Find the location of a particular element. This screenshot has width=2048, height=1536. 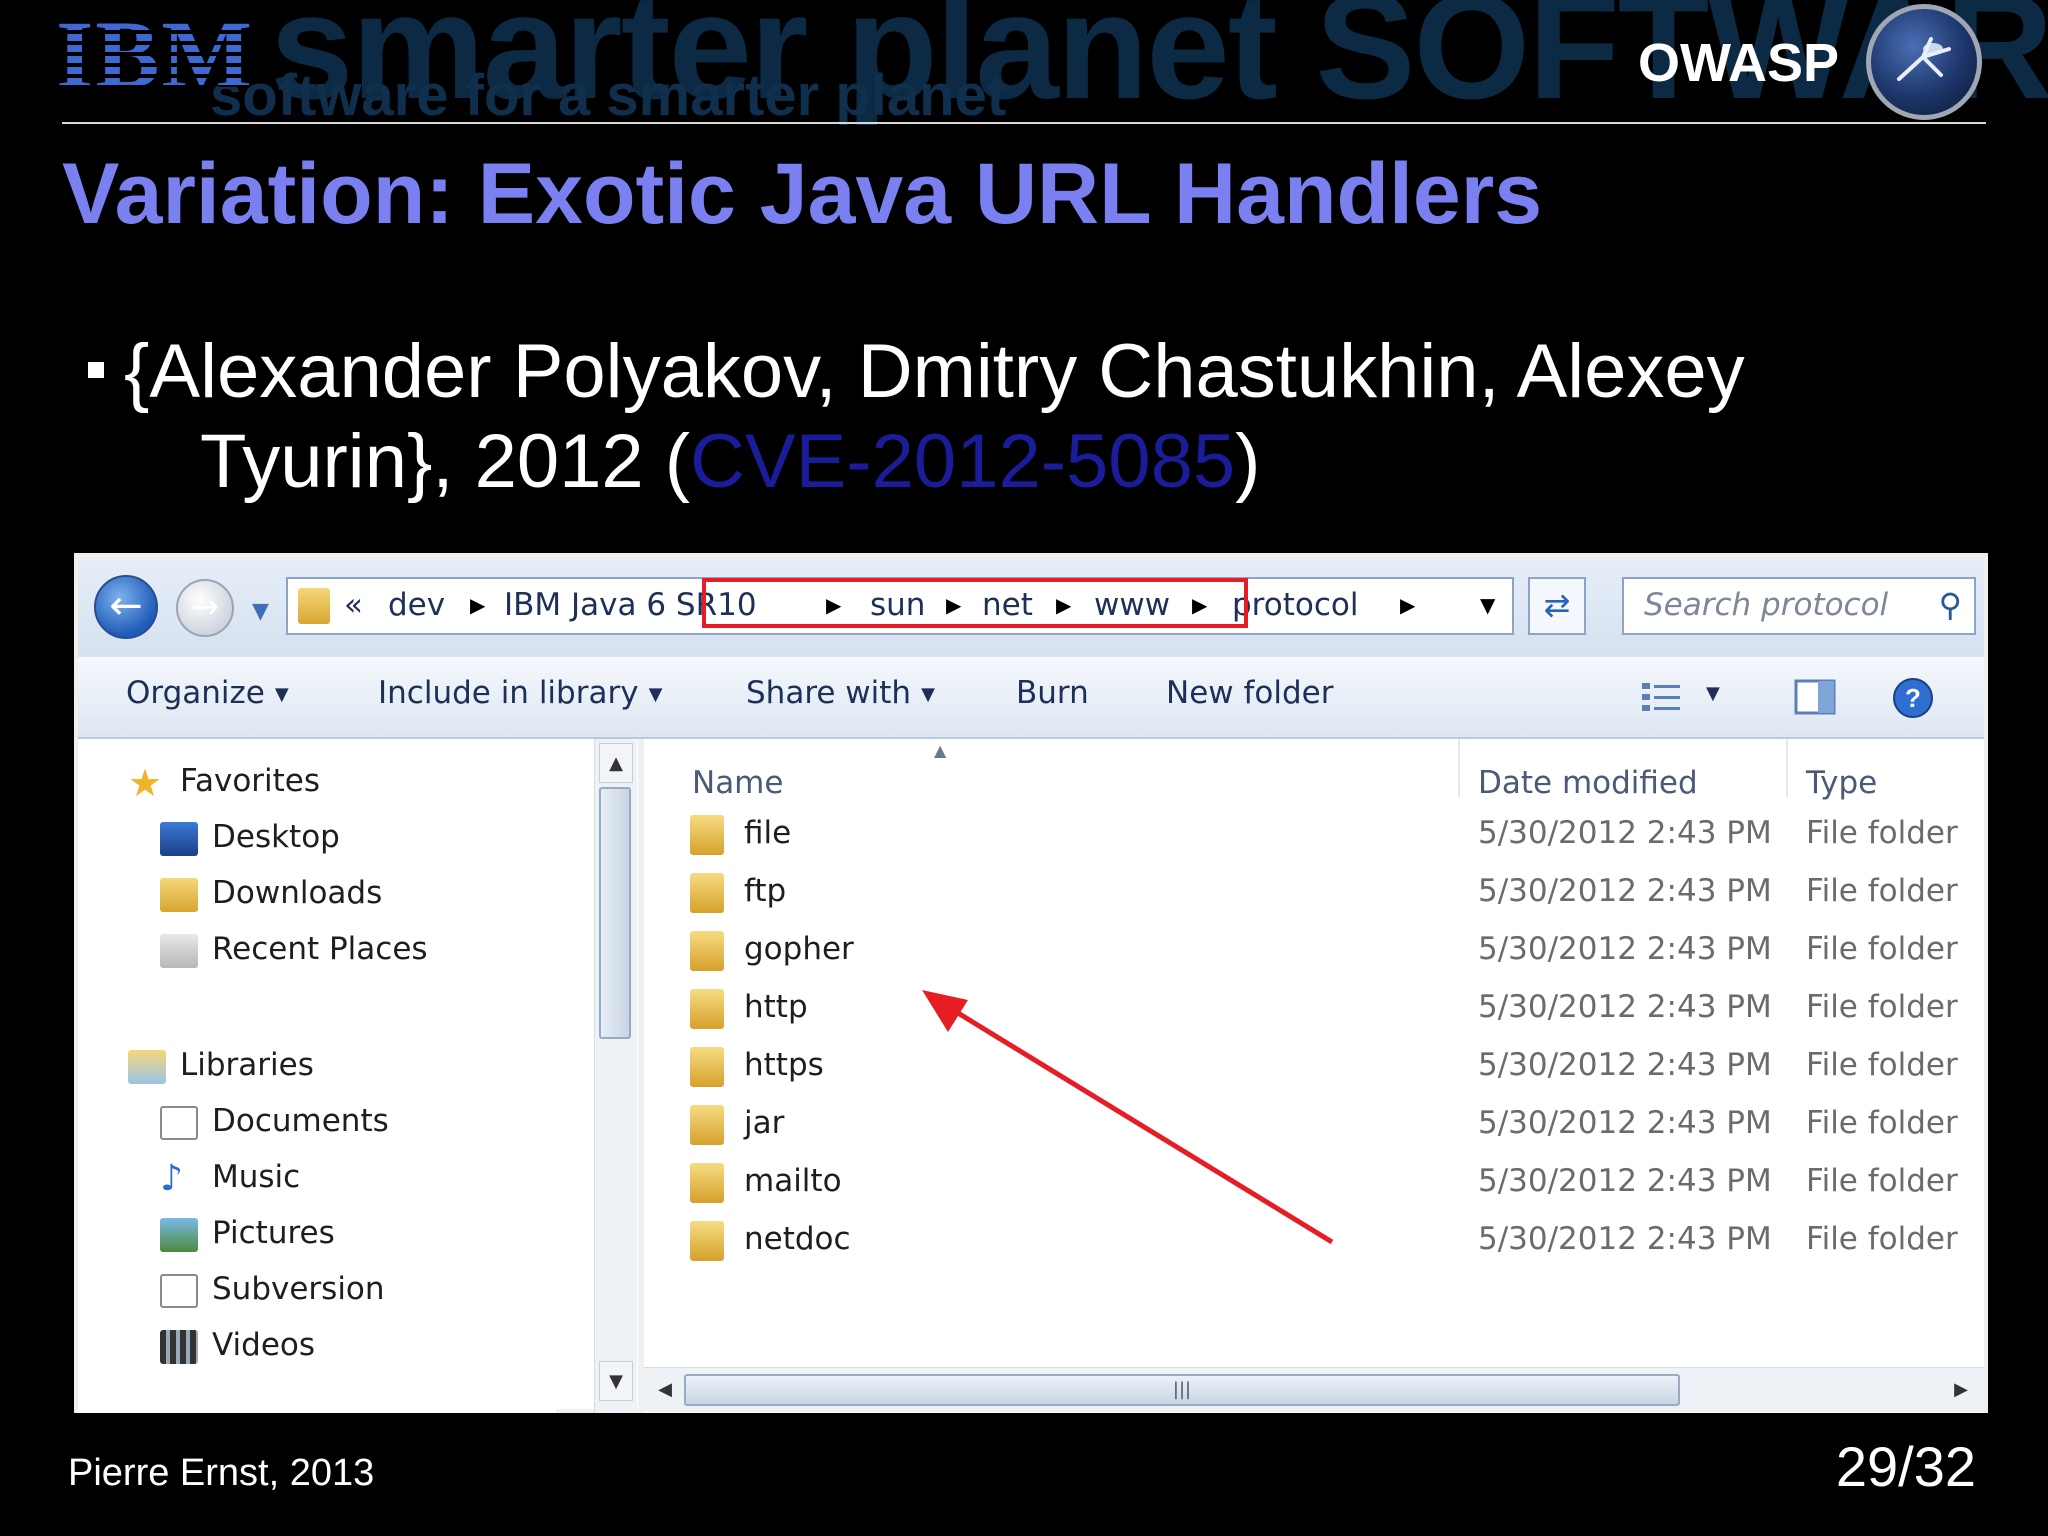

red-annotation-arrow-icon is located at coordinates (1128, 1117).